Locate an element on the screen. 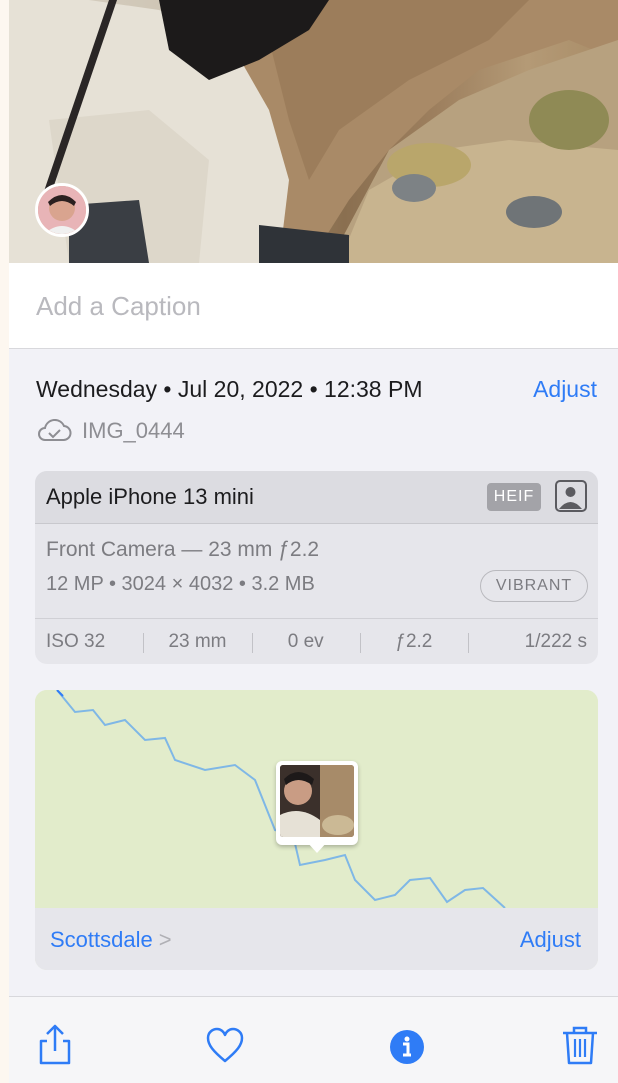 The height and width of the screenshot is (1083, 618). exif-row: ISO 32 23 mm 0 ev ƒ2.2 1/222 s is located at coordinates (316, 641).